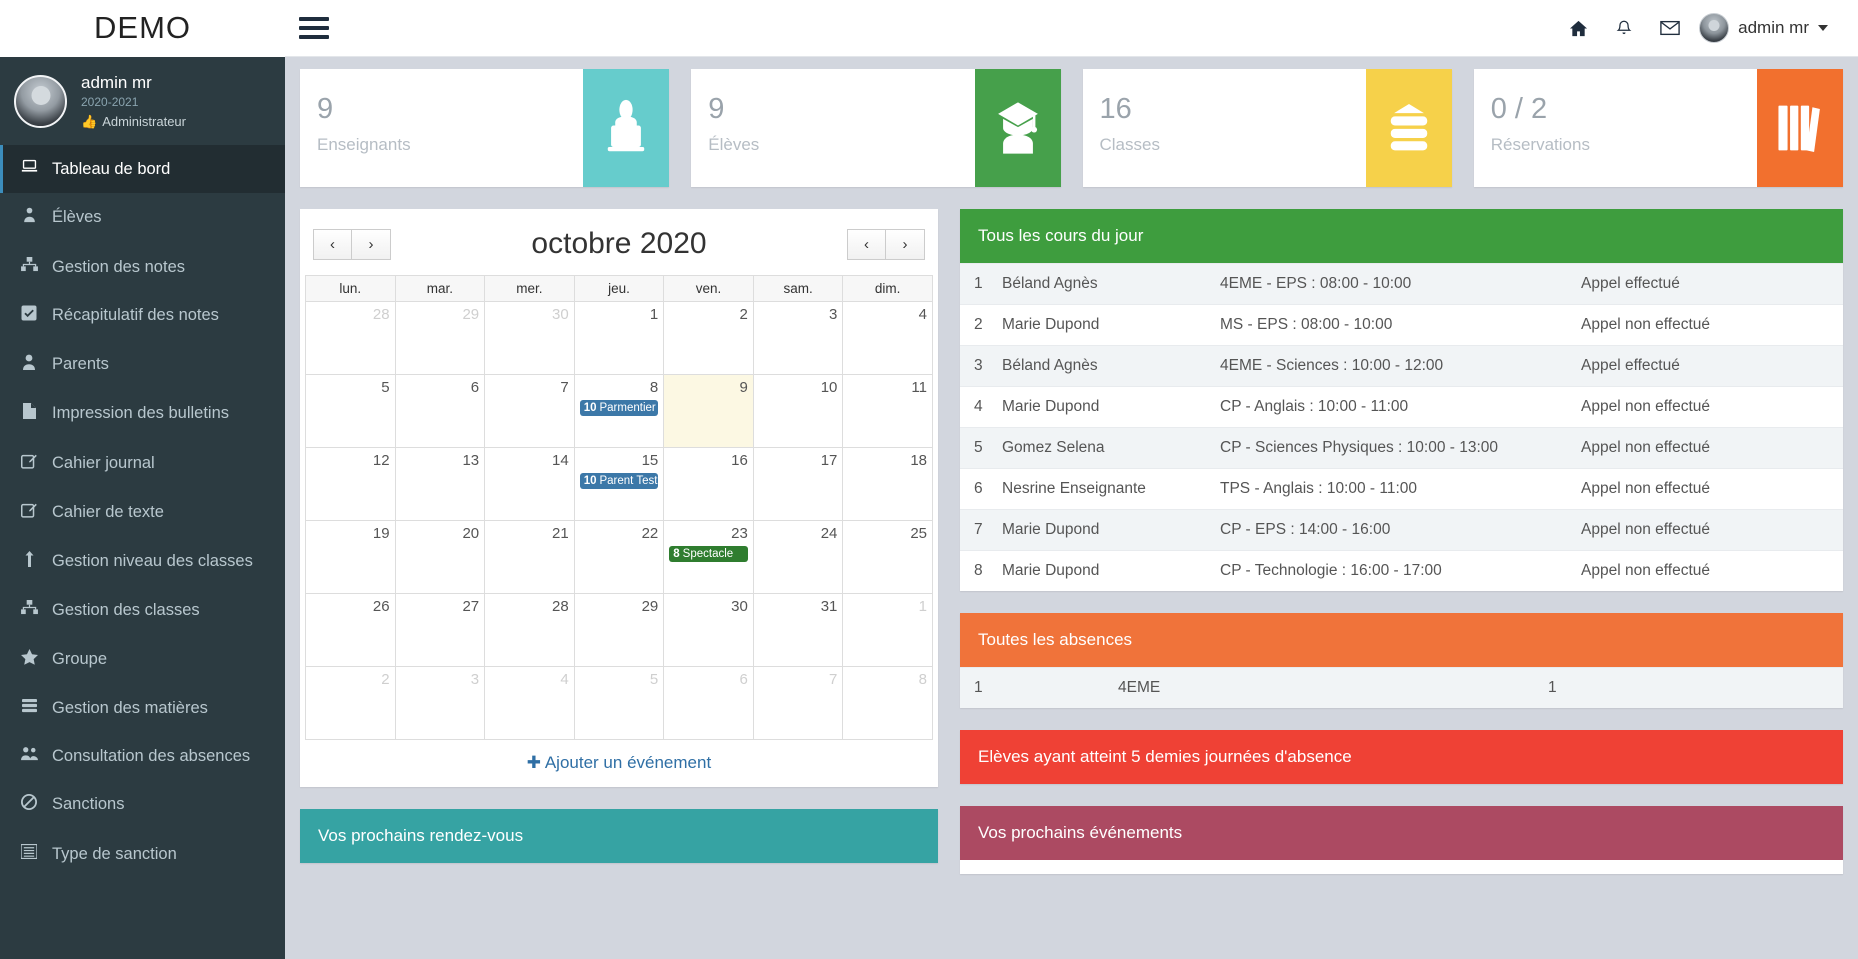  I want to click on calendar-day-cell: 20, so click(440, 557).